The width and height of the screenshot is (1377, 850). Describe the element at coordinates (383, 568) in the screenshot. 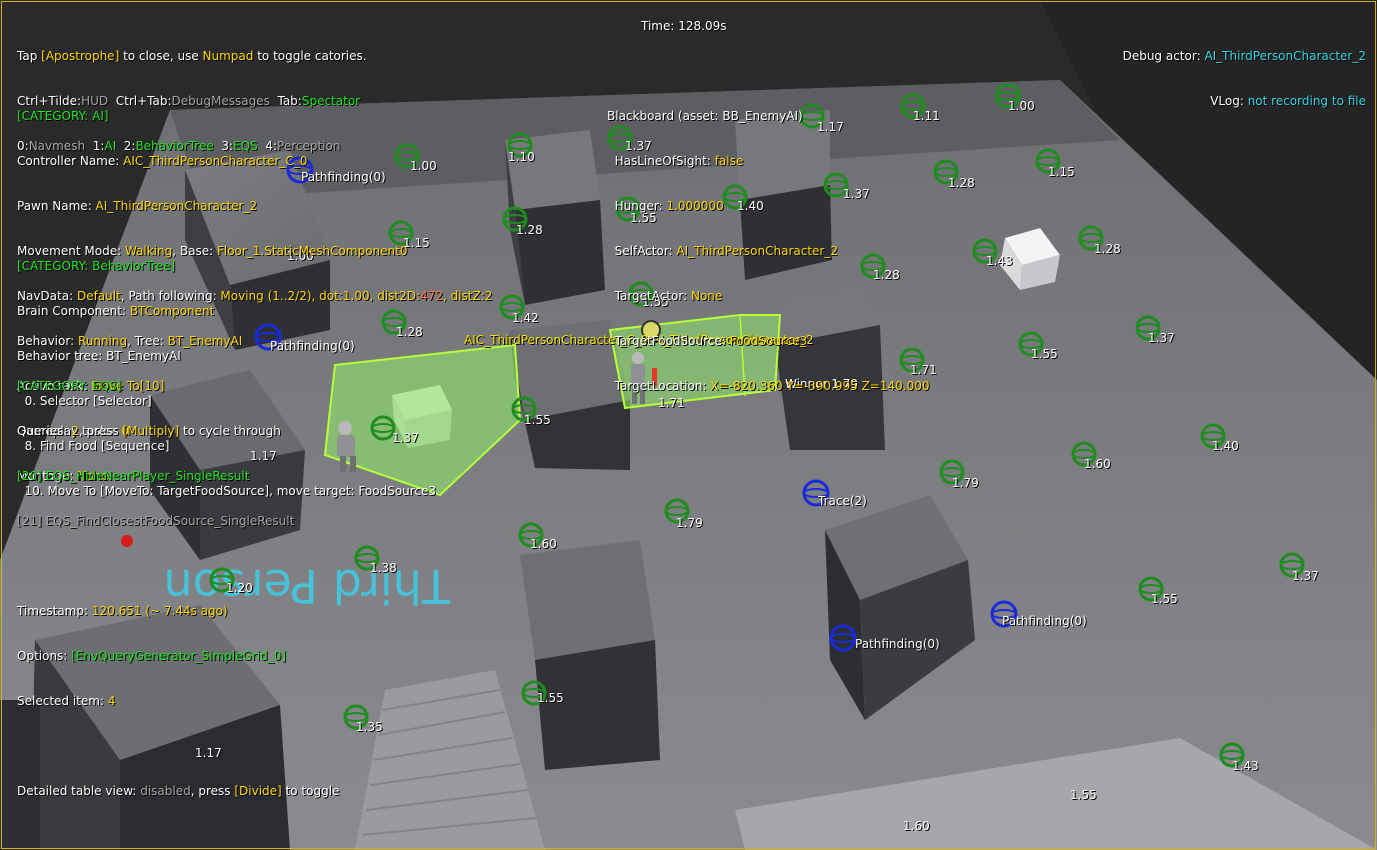

I see `eqs-score-label: 1.38` at that location.